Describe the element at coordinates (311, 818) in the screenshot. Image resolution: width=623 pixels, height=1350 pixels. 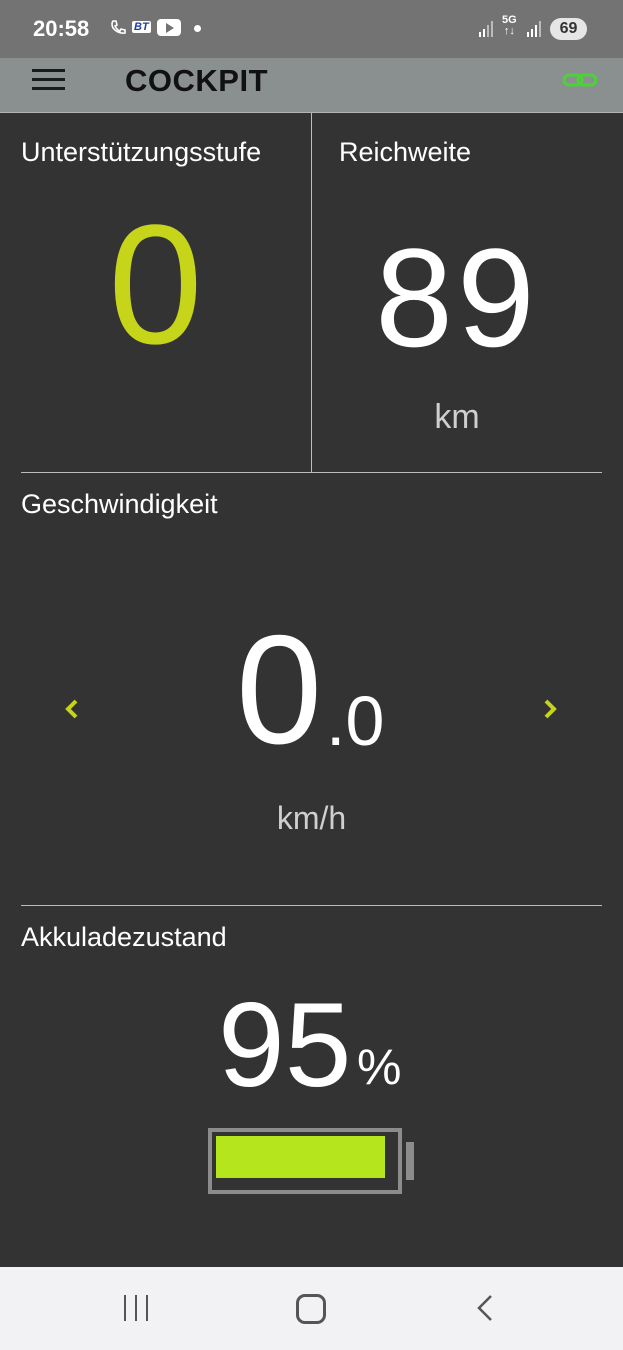
I see `speed-unit: km/h` at that location.